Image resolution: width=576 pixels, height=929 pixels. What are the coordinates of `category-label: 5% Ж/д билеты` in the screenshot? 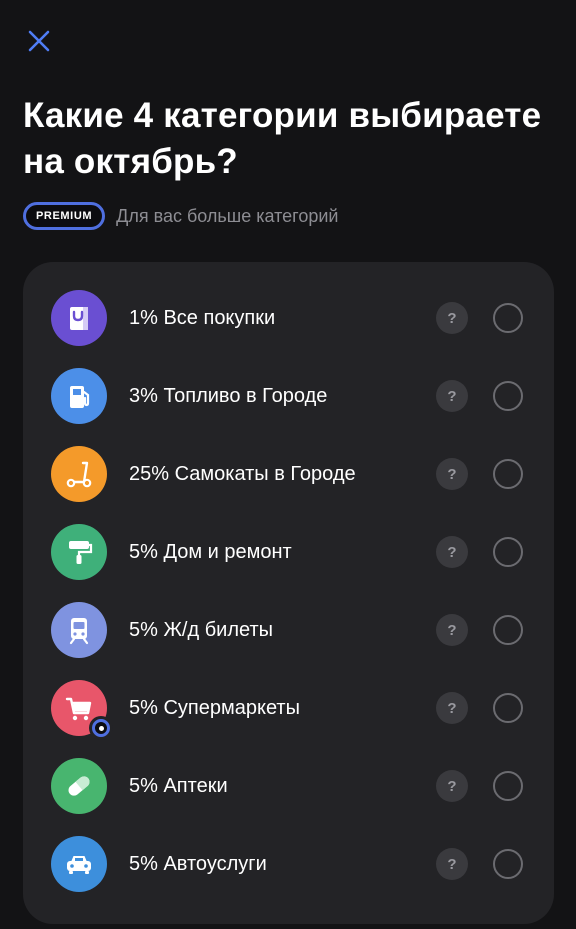 It's located at (201, 630).